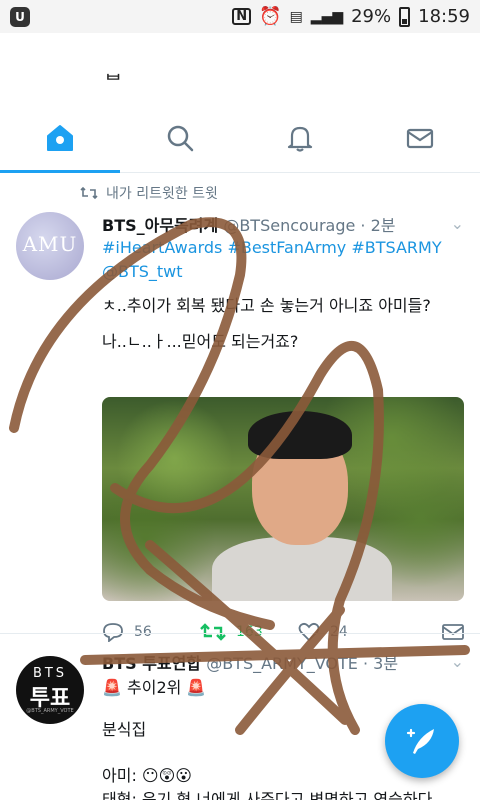 This screenshot has height=800, width=480. I want to click on tab-bar, so click(240, 138).